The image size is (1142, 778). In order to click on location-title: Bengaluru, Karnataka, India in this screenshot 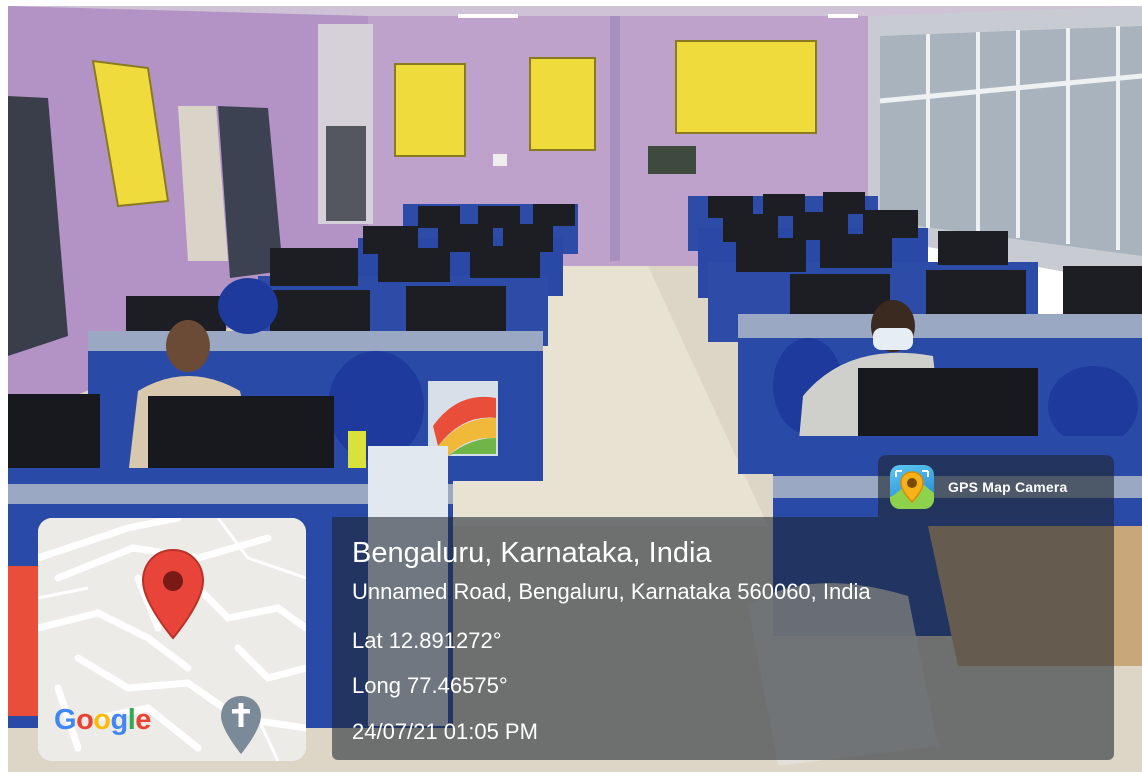, I will do `click(532, 553)`.